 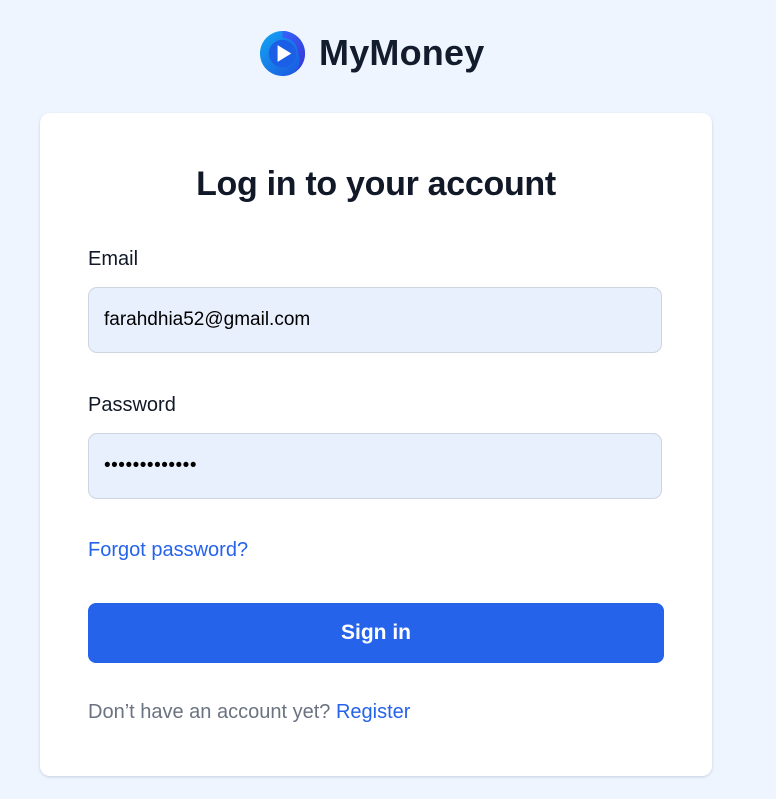 What do you see at coordinates (113, 259) in the screenshot?
I see `email-label: Email` at bounding box center [113, 259].